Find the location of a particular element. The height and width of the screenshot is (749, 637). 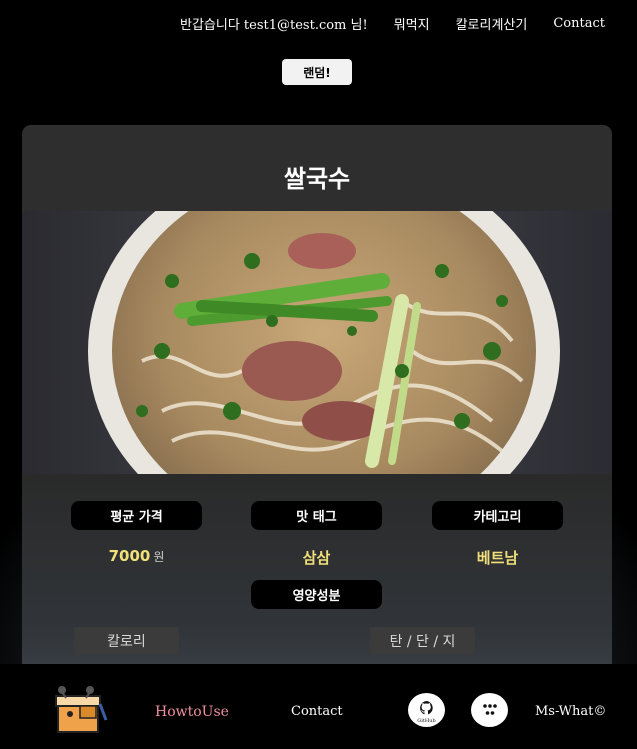

macro-tab: 탄 / 단 / 지 is located at coordinates (422, 641).